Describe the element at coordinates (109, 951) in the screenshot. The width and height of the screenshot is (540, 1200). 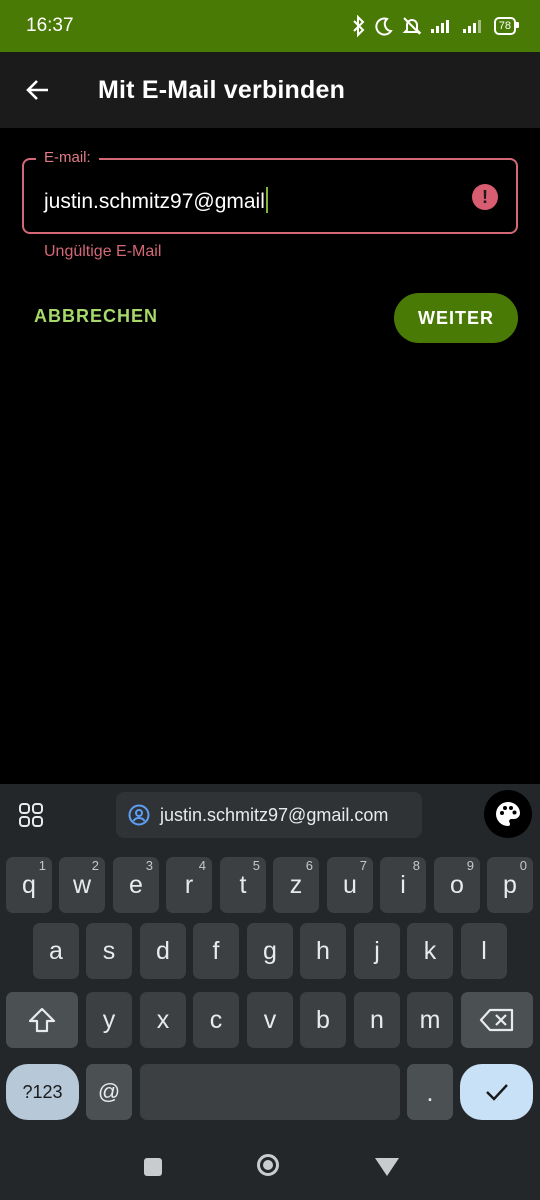
I see `key-s: s` at that location.